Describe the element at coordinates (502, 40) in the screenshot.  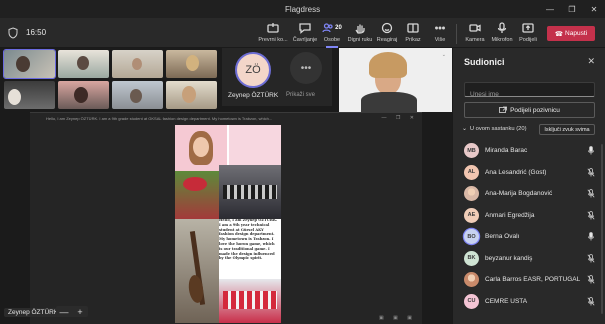
I see `microphone-label: Mikrofon` at that location.